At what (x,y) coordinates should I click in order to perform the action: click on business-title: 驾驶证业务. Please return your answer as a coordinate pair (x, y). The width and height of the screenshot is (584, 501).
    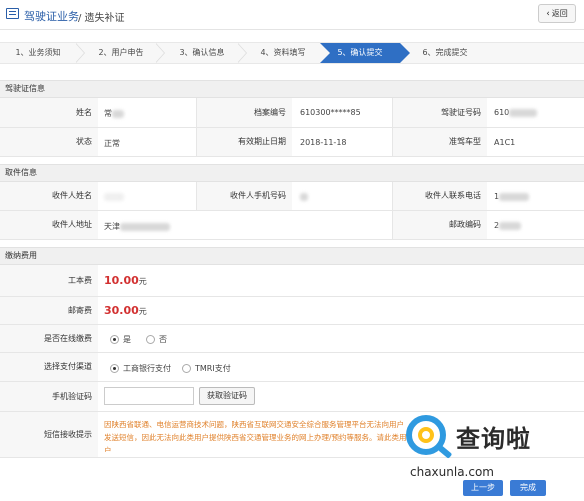
    Looking at the image, I should click on (51, 16).